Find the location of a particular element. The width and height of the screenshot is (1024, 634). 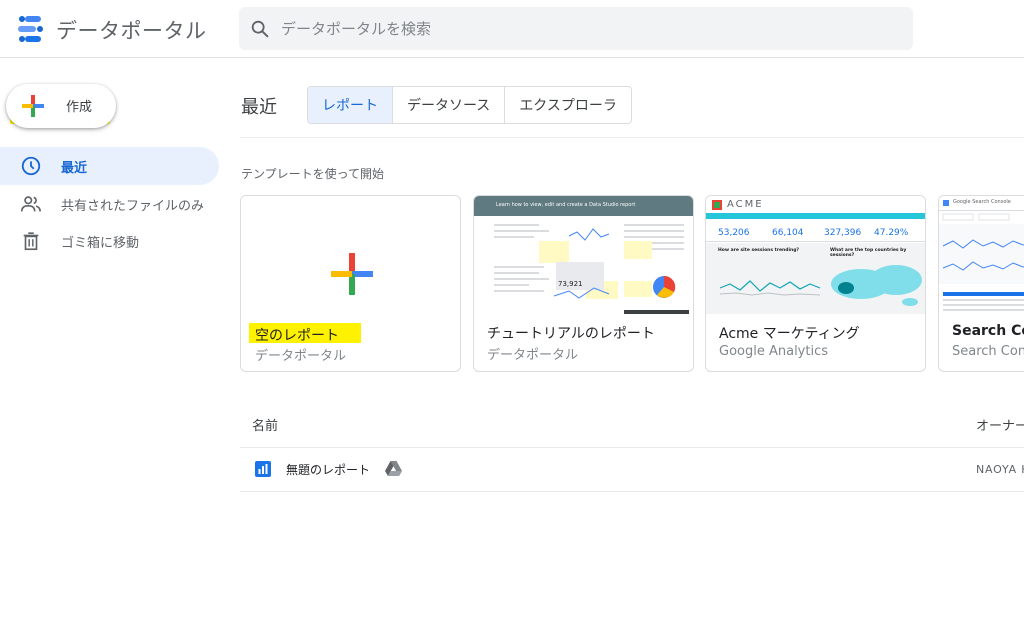

thumbnail-brand: ACME is located at coordinates (745, 204).